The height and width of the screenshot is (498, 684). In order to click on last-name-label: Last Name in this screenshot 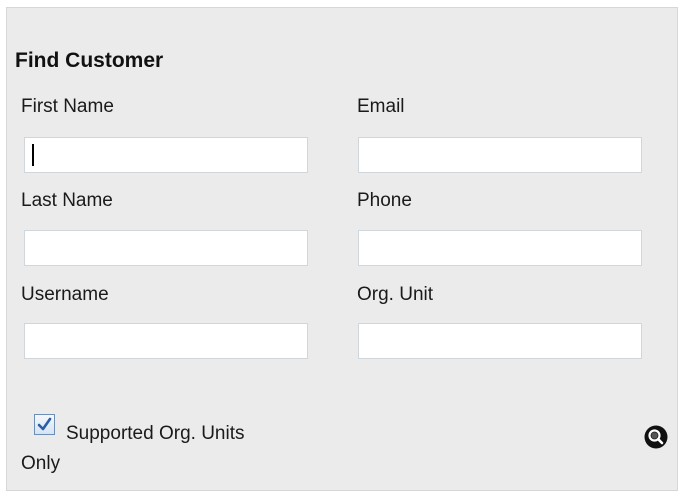, I will do `click(67, 200)`.